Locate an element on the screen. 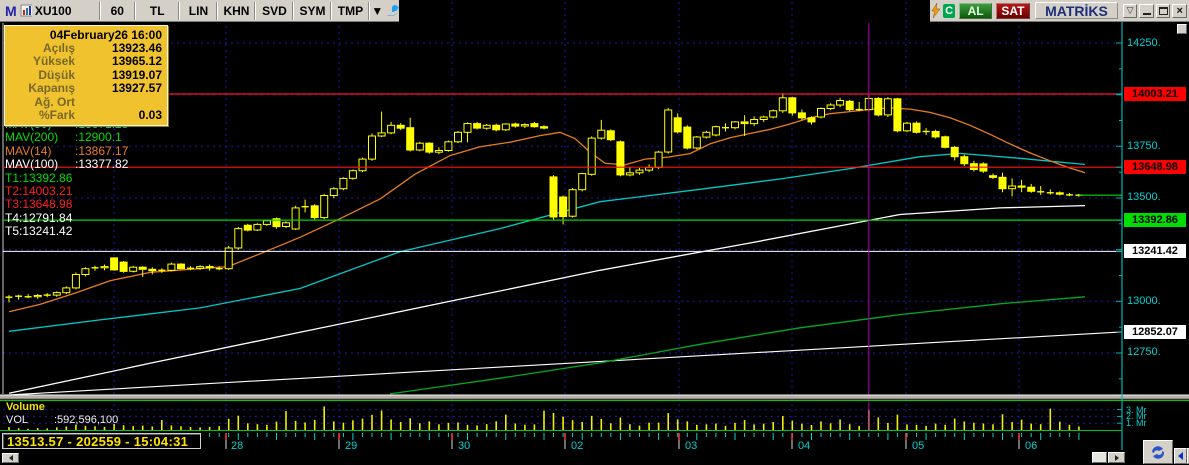  date-label: 29 is located at coordinates (351, 446).